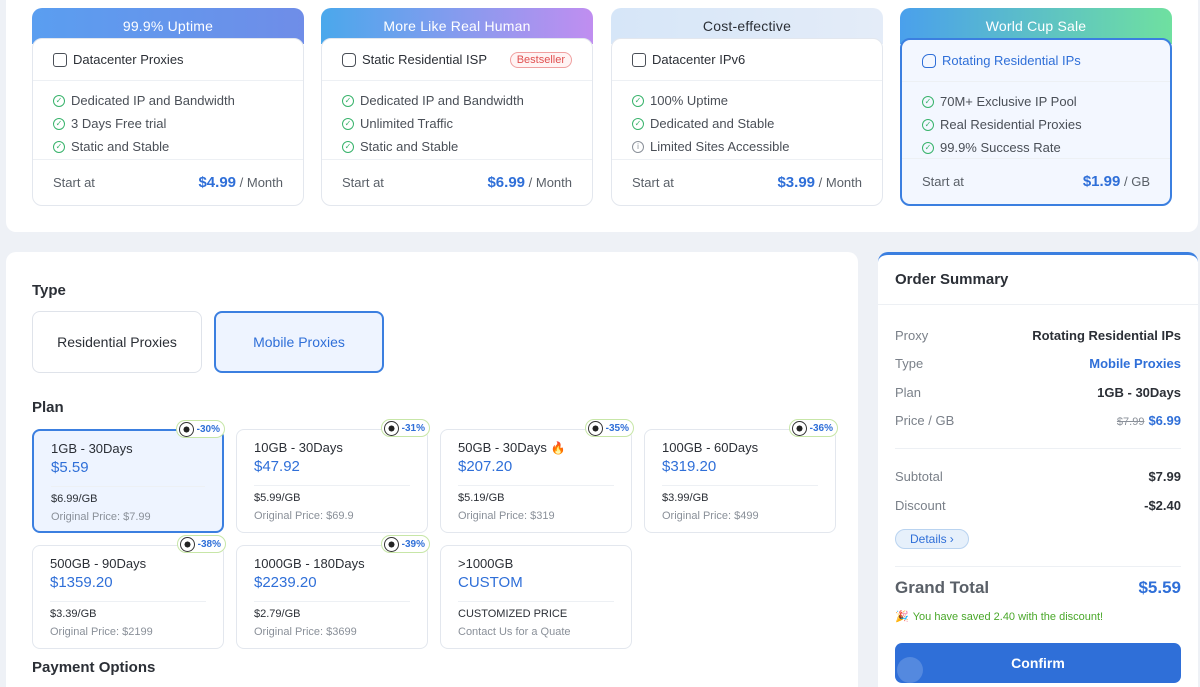 The image size is (1200, 687). Describe the element at coordinates (101, 517) in the screenshot. I see `plan-original-price: Original Price: $7.99` at that location.